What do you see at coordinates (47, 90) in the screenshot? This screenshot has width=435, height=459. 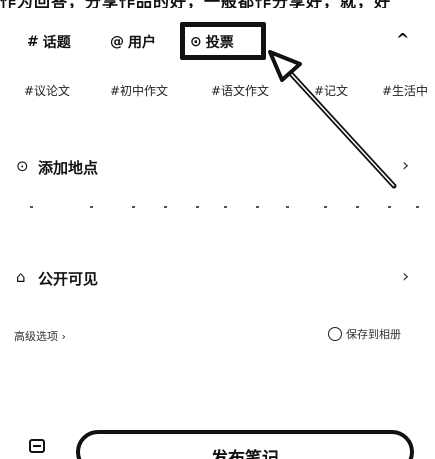 I see `tag-item: #议论文` at bounding box center [47, 90].